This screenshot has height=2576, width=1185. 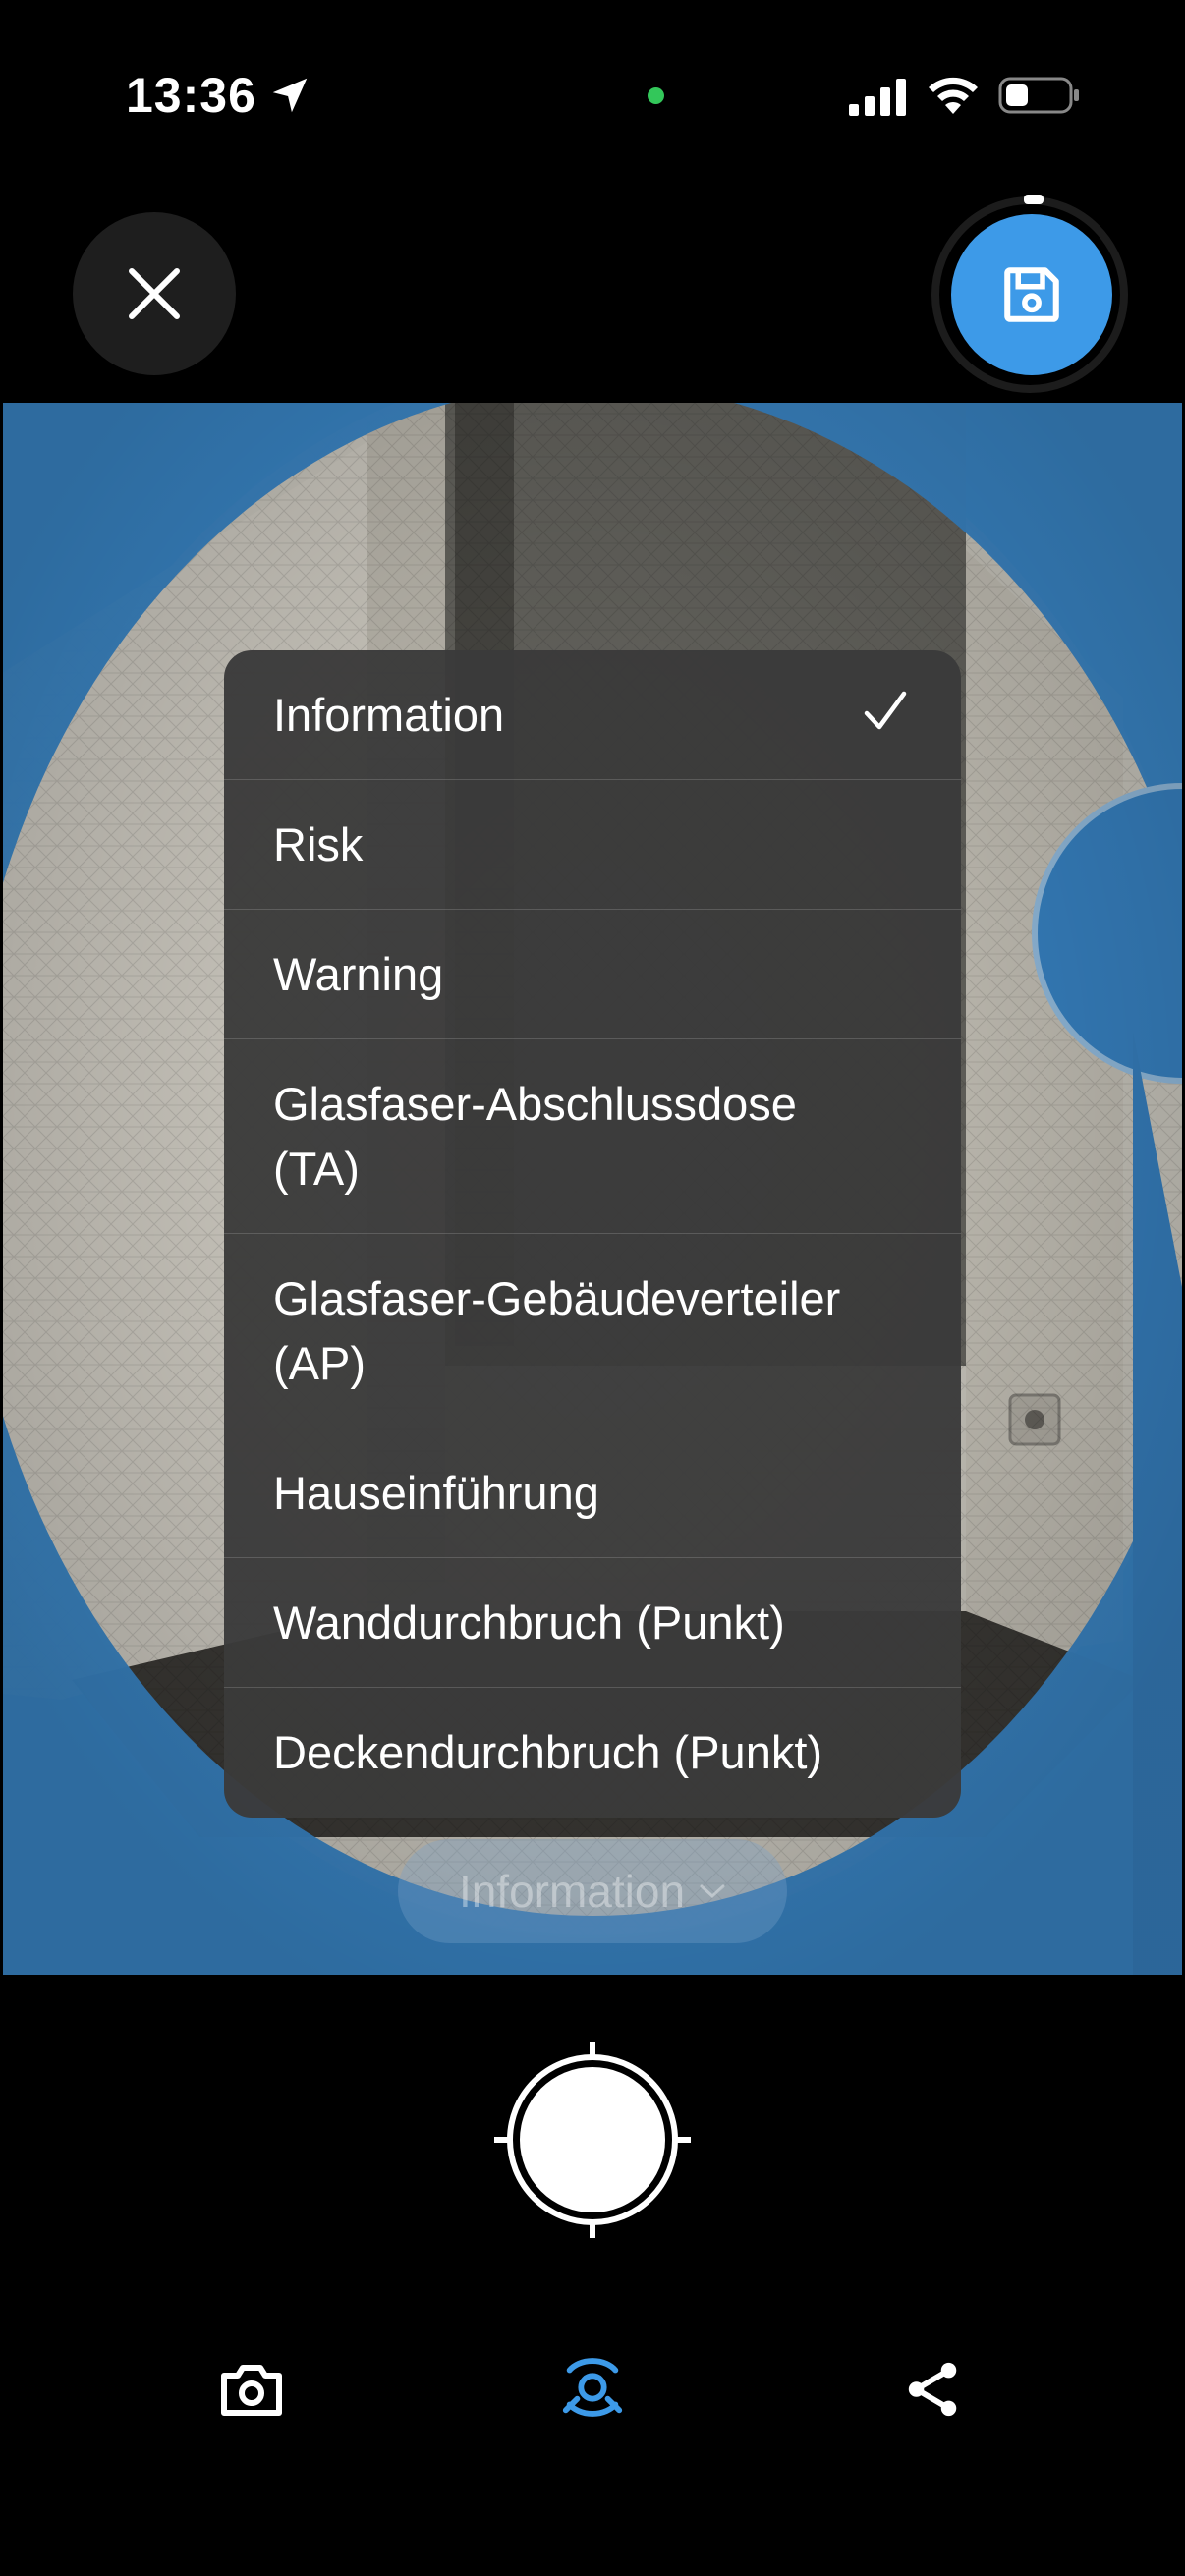 I want to click on menu-item-warning: Warning, so click(x=592, y=974).